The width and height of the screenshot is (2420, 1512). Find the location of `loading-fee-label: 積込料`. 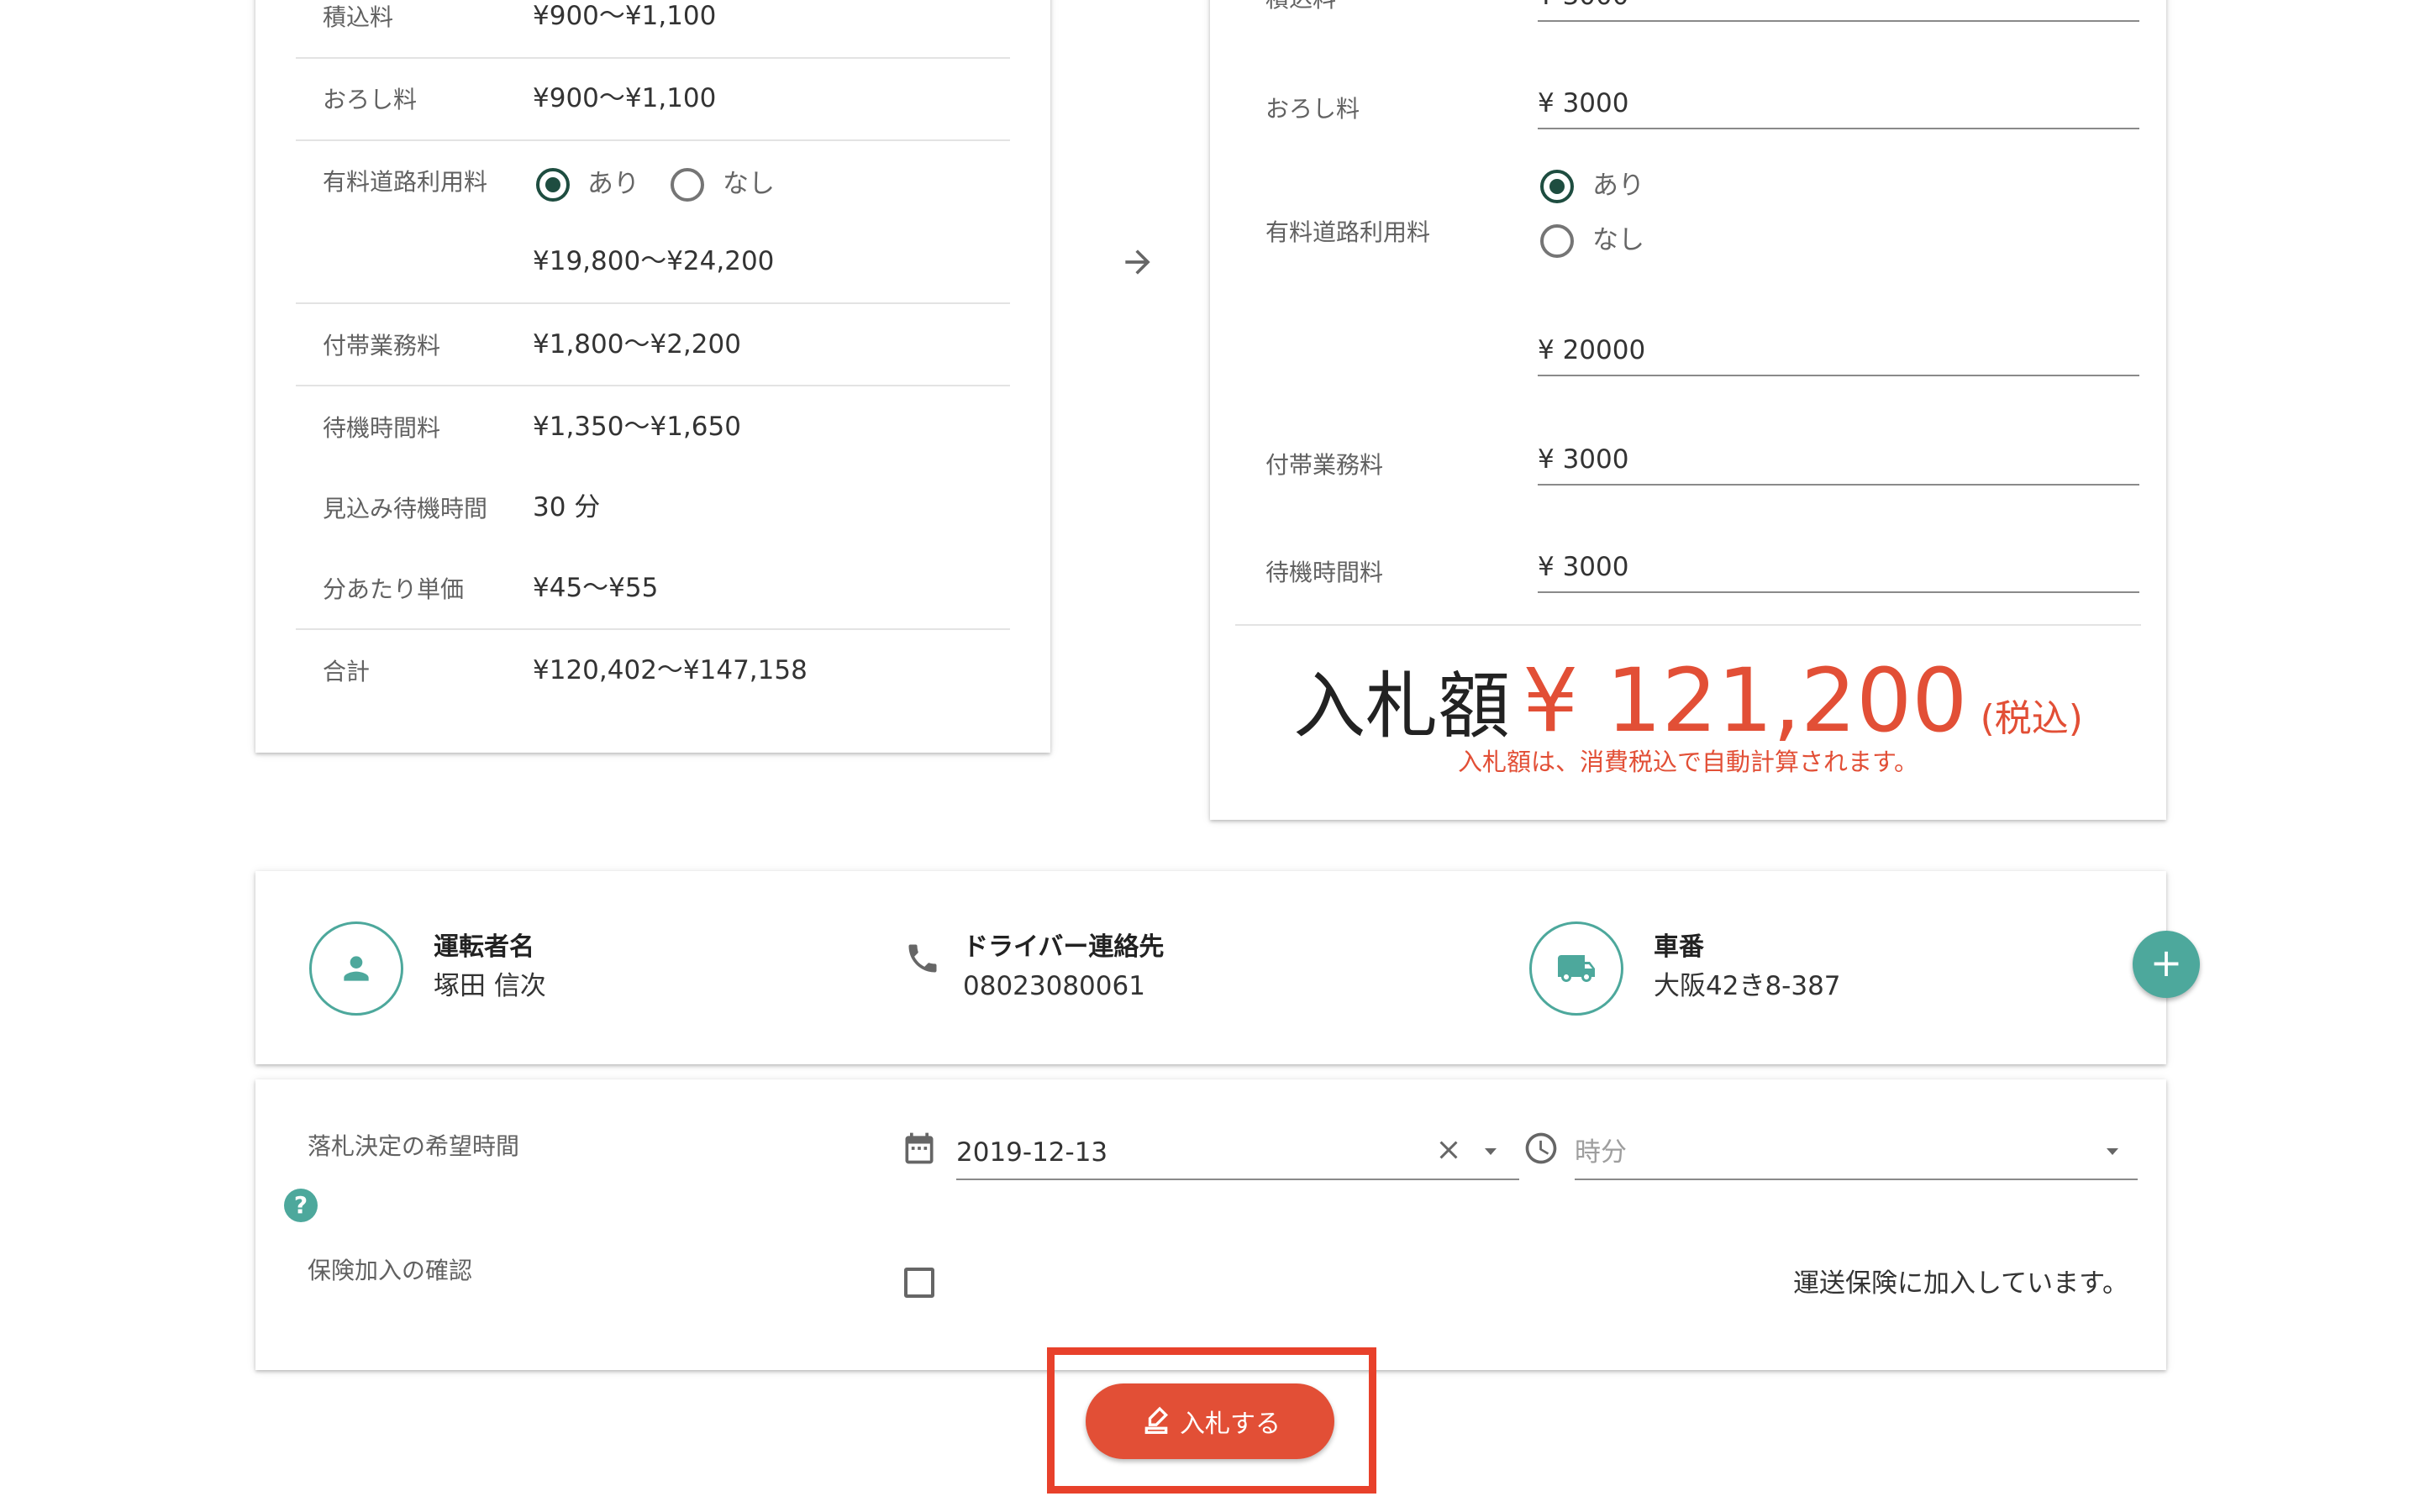

loading-fee-label: 積込料 is located at coordinates (1300, 5).